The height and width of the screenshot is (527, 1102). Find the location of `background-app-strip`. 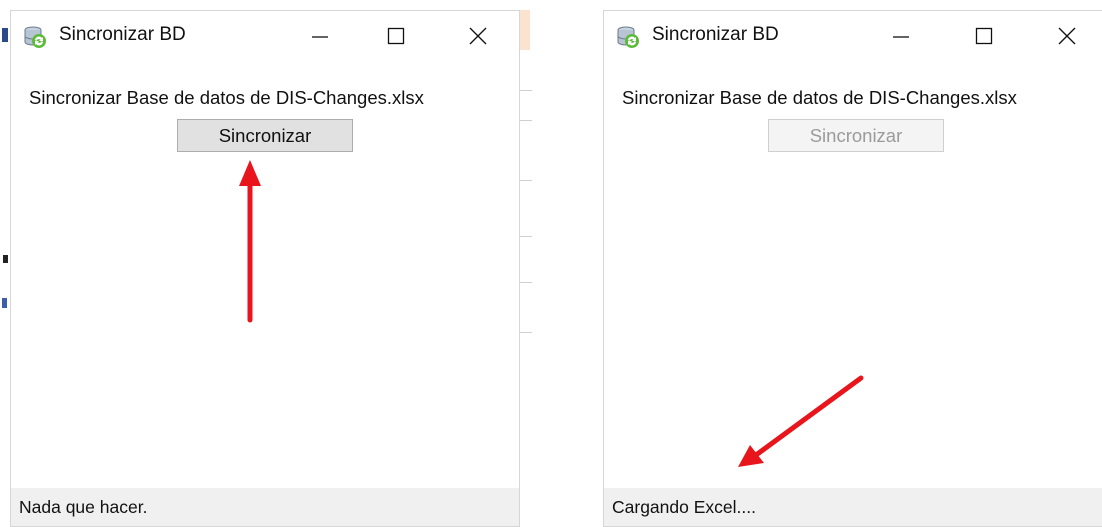

background-app-strip is located at coordinates (525, 30).